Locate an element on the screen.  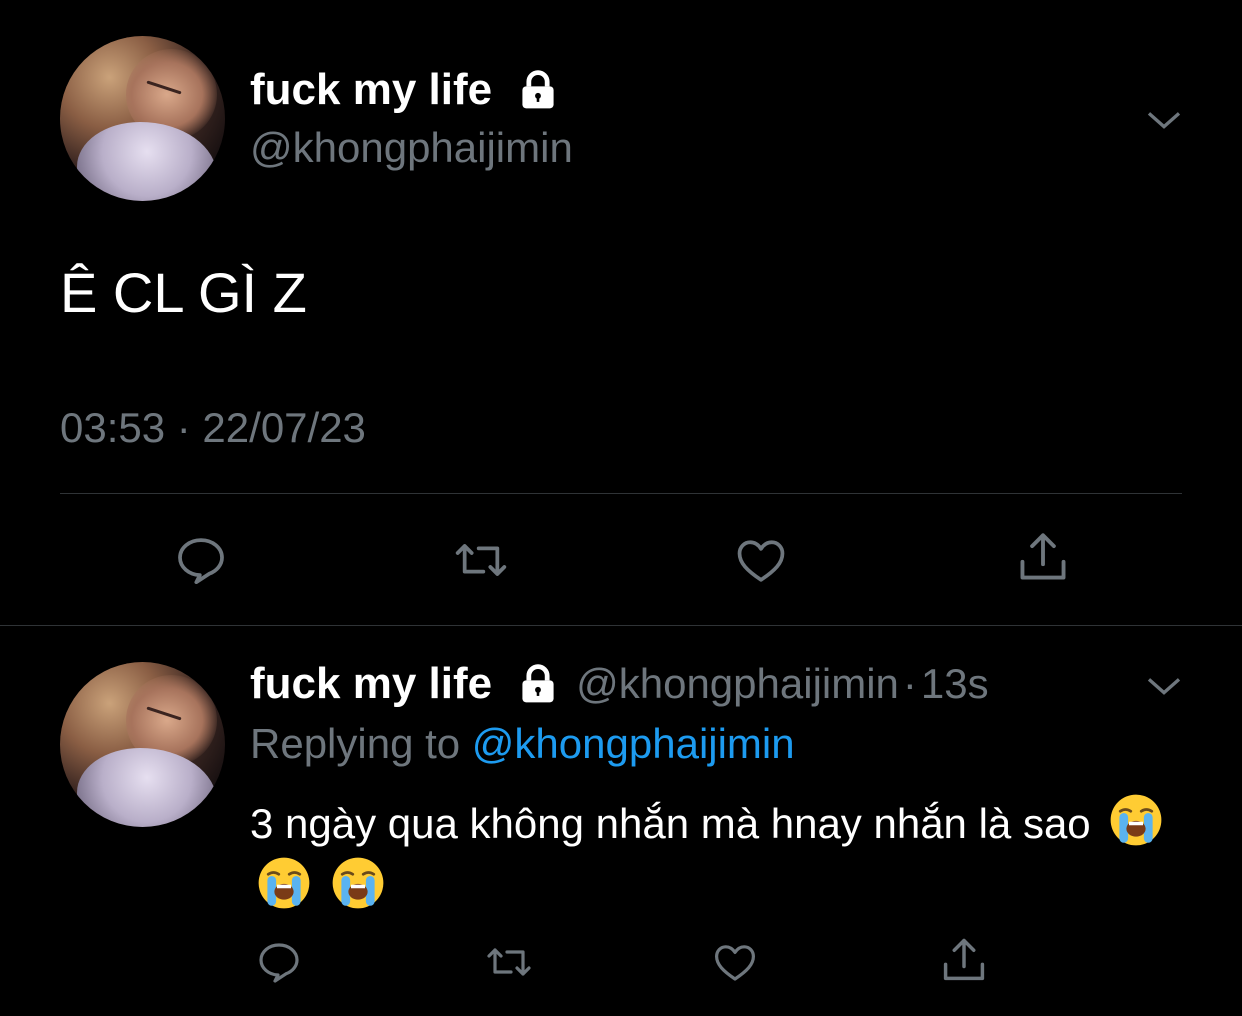
replying-to-link: @khongphaijimin is located at coordinates (633, 743).